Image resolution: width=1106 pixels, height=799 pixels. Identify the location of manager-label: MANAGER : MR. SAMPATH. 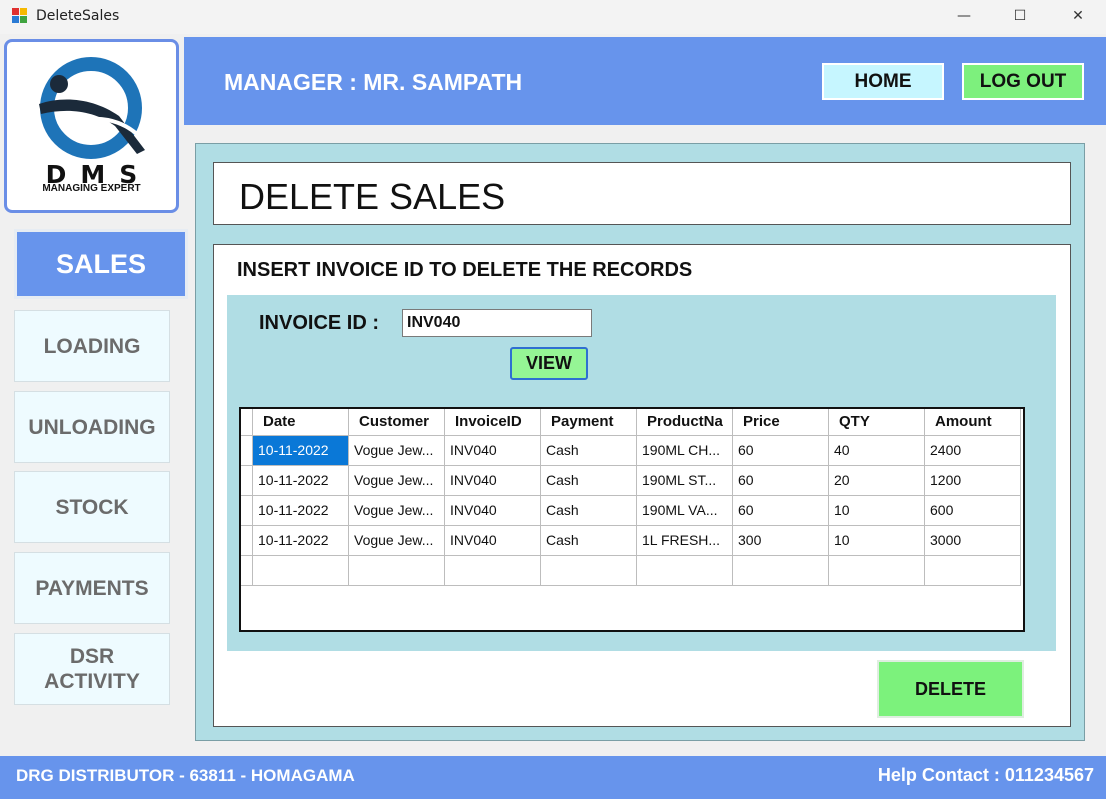
(373, 82).